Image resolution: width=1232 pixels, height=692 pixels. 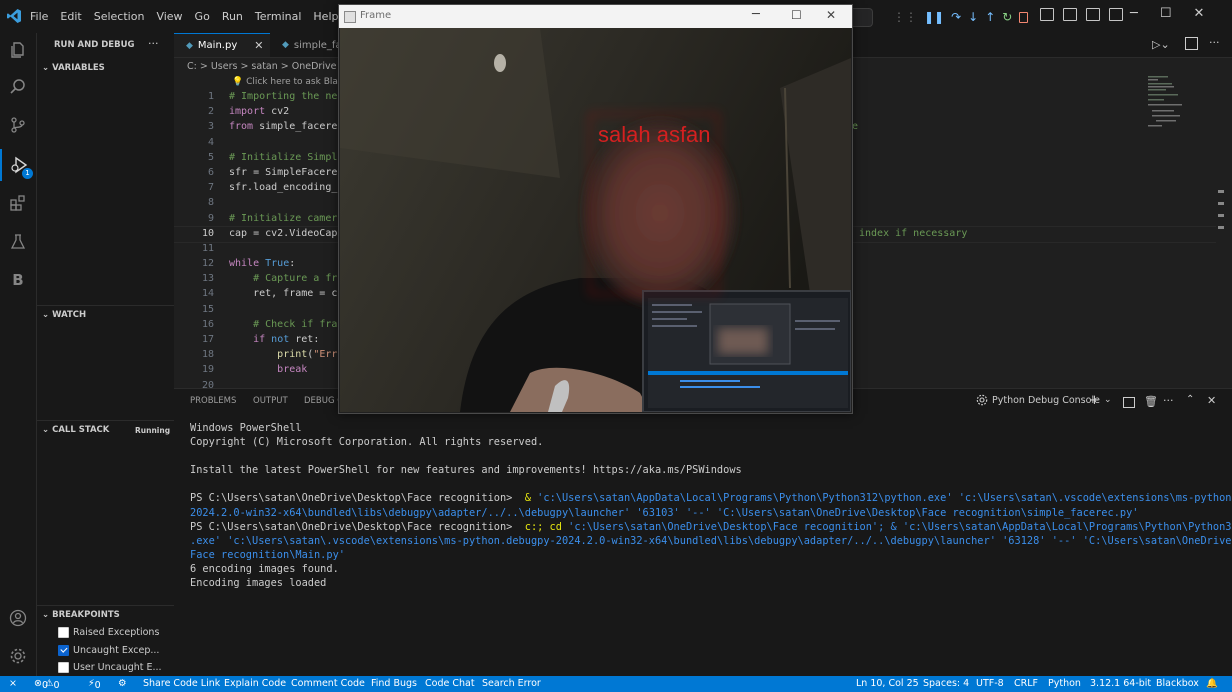 What do you see at coordinates (1212, 683) in the screenshot?
I see `notifications-bell-icon: 🔔` at bounding box center [1212, 683].